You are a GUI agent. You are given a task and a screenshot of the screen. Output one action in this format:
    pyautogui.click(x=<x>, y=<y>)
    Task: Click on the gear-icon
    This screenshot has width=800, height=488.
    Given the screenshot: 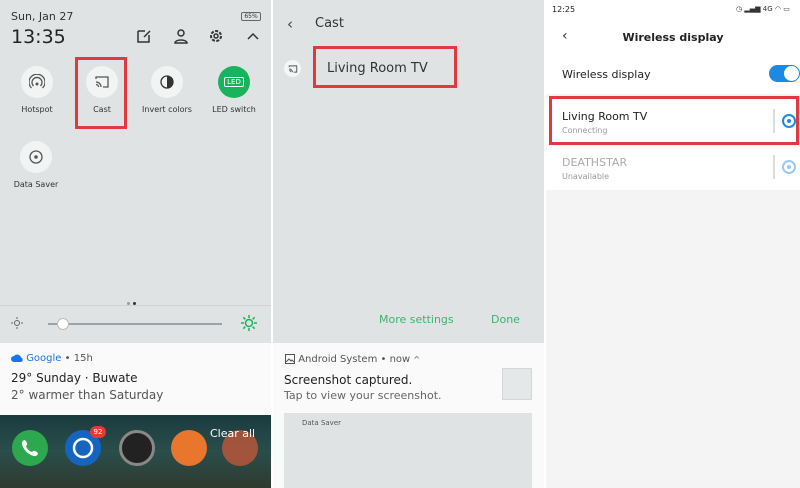 What is the action you would take?
    pyautogui.click(x=216, y=36)
    